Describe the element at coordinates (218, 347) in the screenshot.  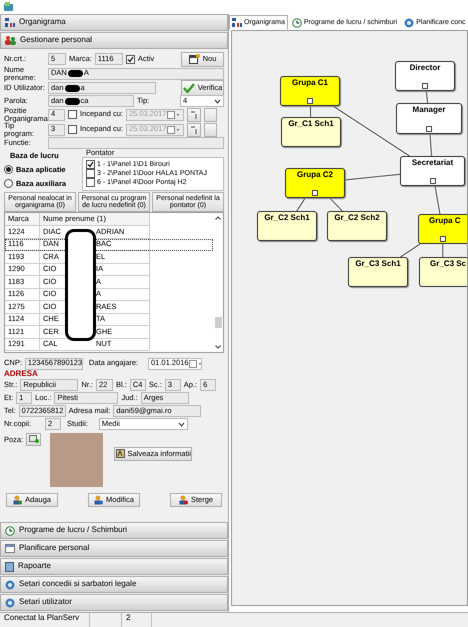
I see `scroll-down-icon` at that location.